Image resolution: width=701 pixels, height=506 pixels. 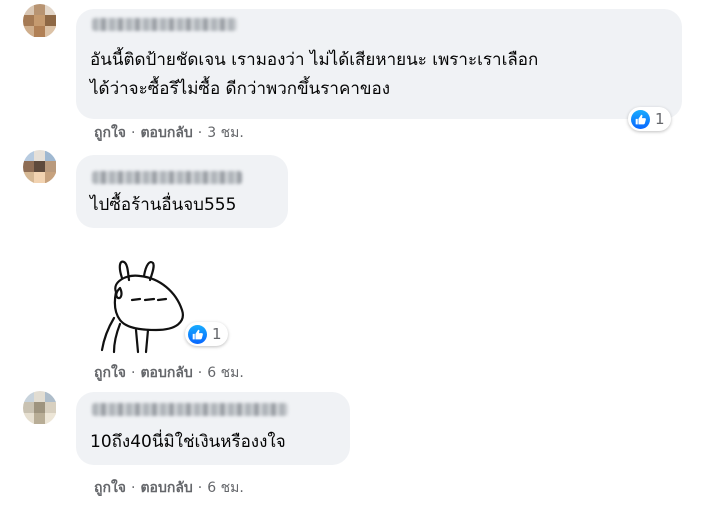 I want to click on comment-bubble: 10ถึง40นี่มิใช่เงินหรืองงใจ, so click(x=213, y=428).